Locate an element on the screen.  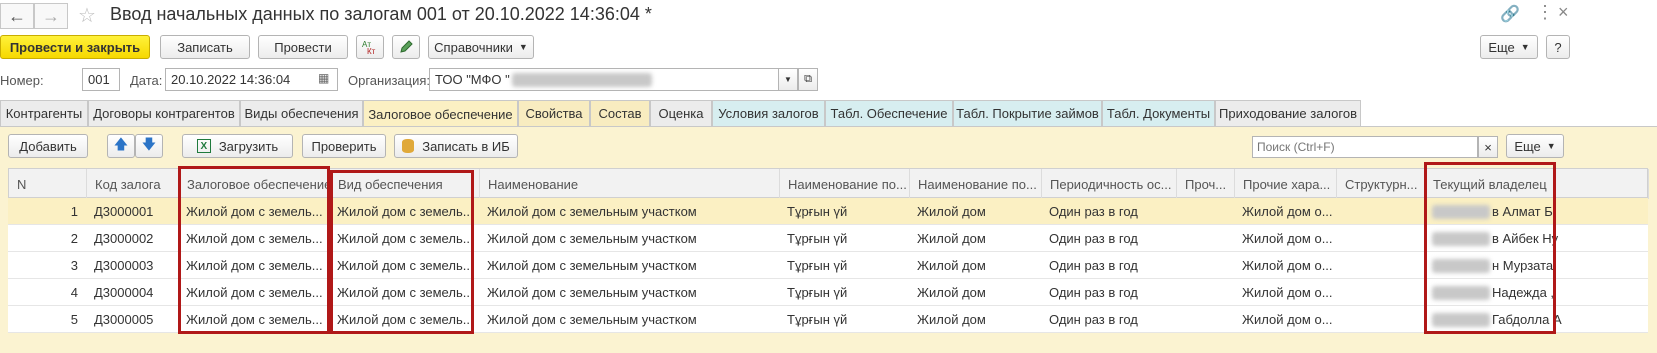
translit-button: Aт Кт is located at coordinates (370, 47).